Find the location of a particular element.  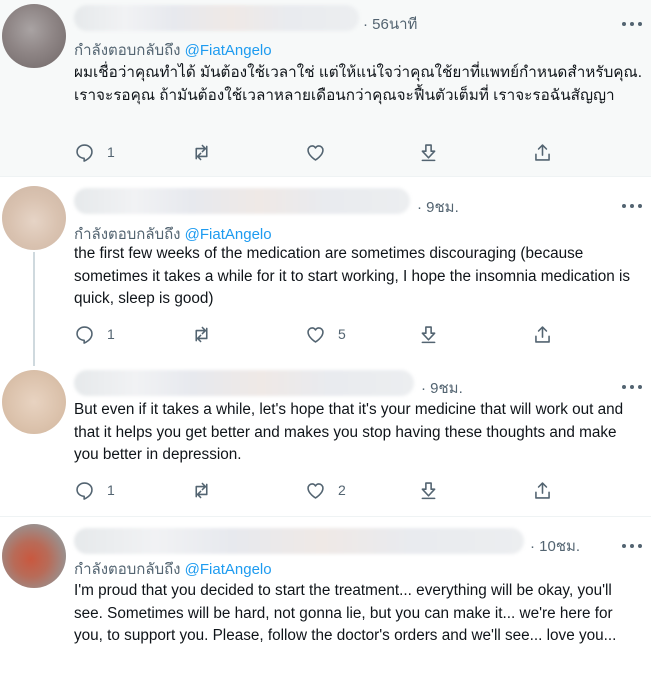

like-button: 2 is located at coordinates (325, 490).